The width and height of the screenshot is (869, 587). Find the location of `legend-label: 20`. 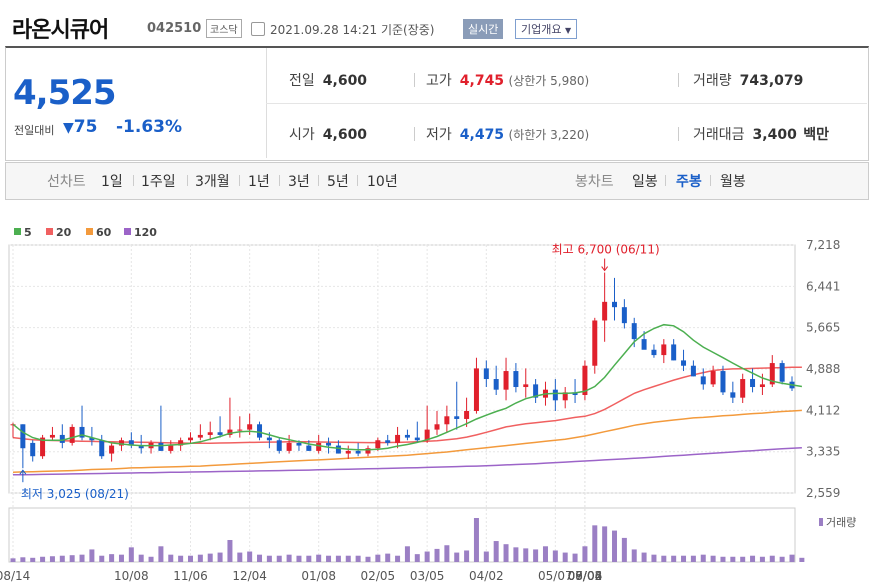

legend-label: 20 is located at coordinates (64, 232).